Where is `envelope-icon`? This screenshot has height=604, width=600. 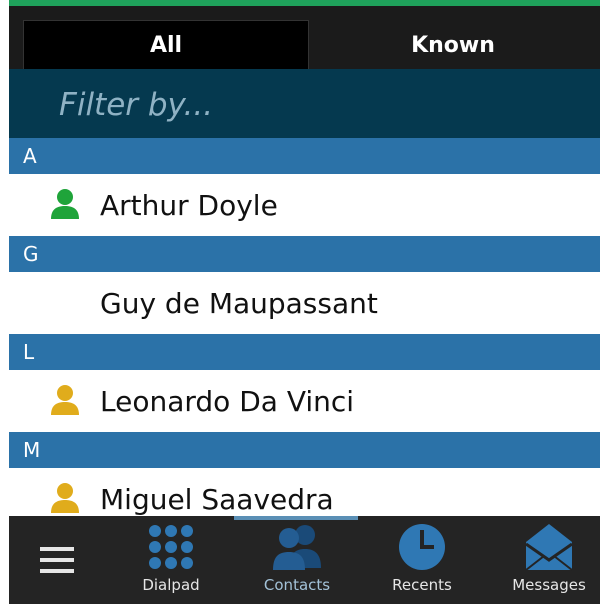 envelope-icon is located at coordinates (549, 547).